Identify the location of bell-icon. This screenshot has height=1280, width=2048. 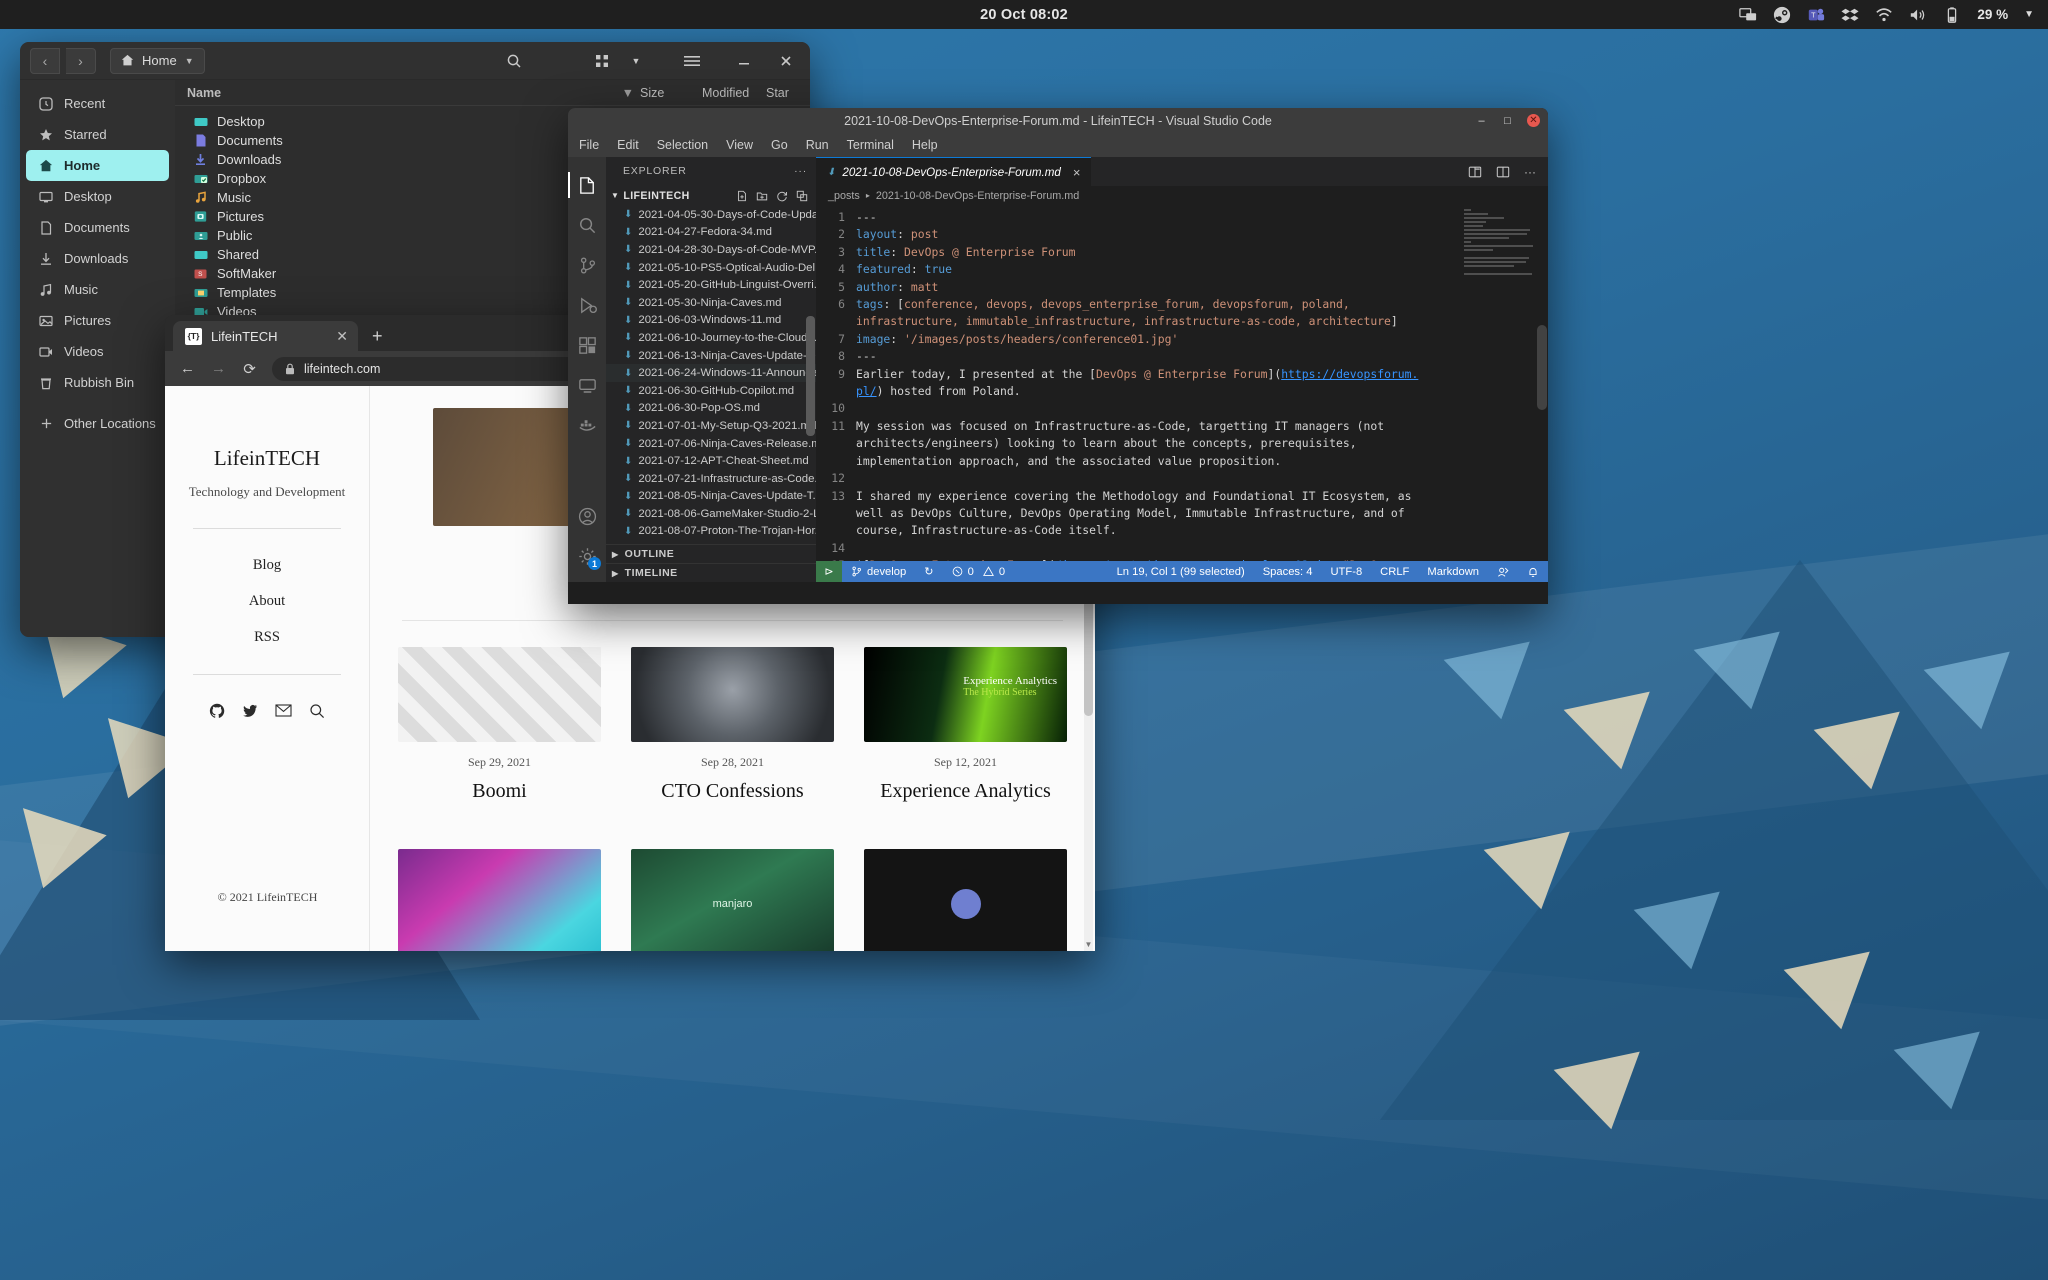
(1533, 572).